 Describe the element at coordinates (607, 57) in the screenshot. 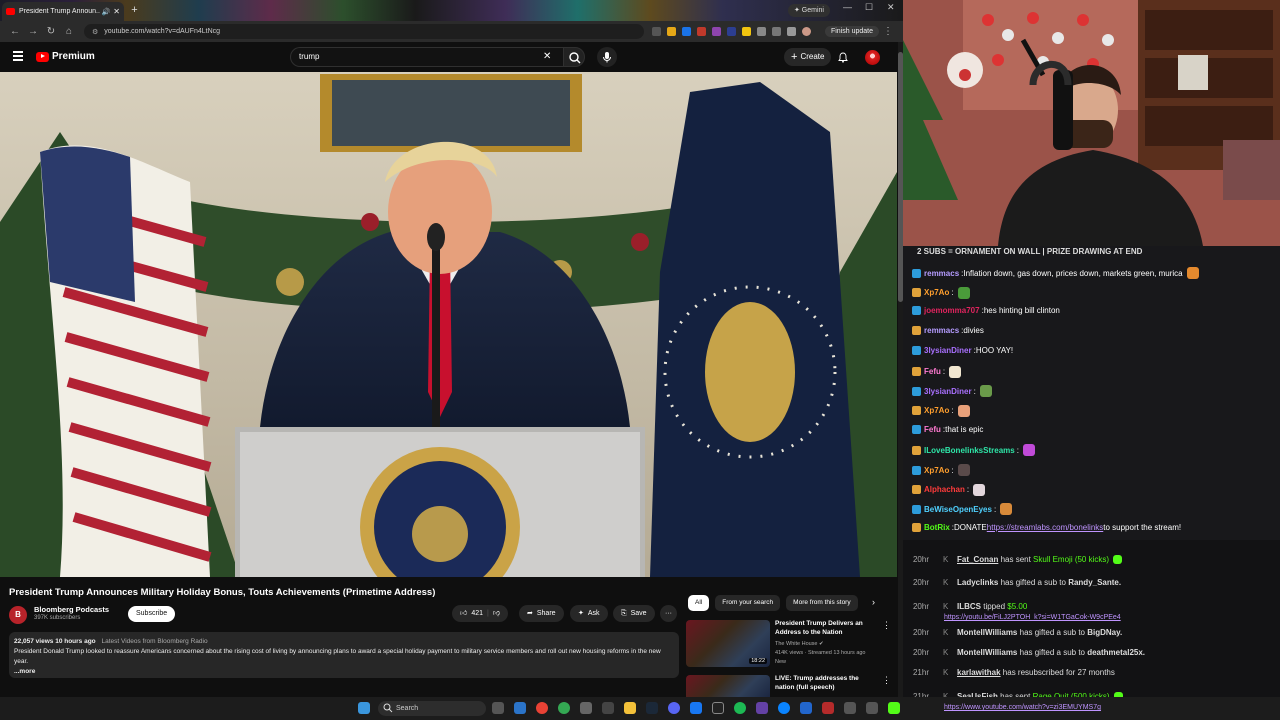

I see `voice-search-button` at that location.